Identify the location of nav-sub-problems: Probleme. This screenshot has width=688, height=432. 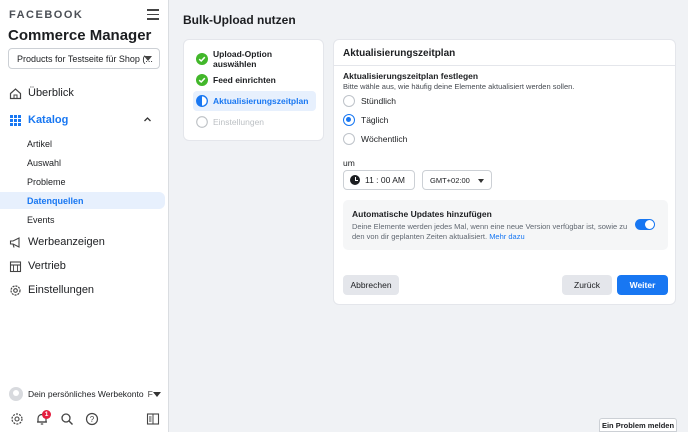
(82, 181).